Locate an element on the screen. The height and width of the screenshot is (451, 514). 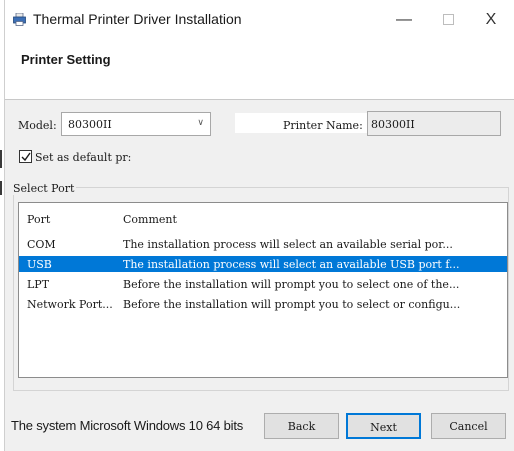
cancel-button: Cancel is located at coordinates (468, 426).